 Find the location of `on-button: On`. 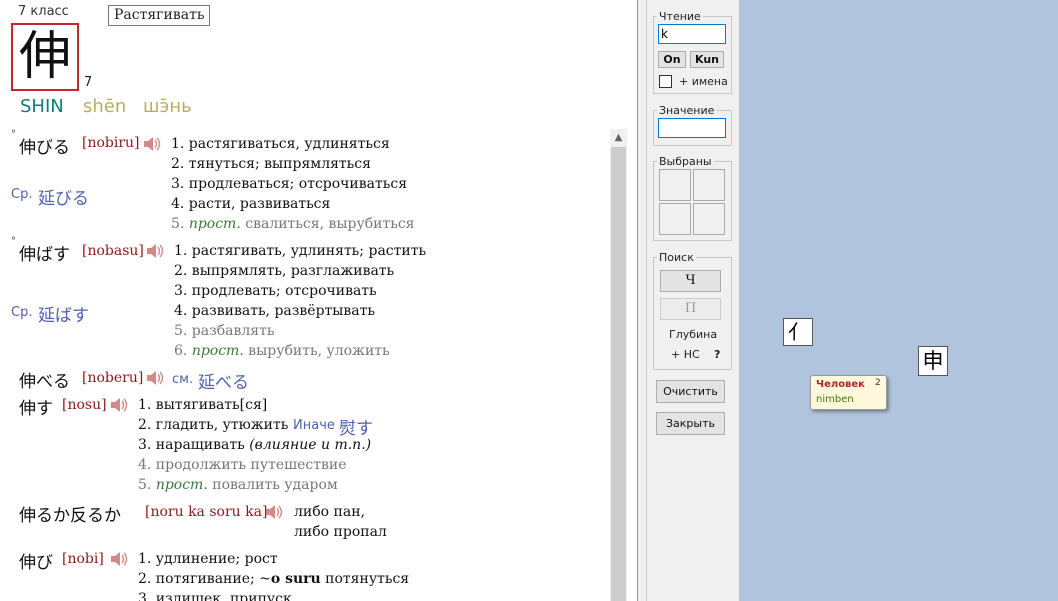

on-button: On is located at coordinates (672, 59).